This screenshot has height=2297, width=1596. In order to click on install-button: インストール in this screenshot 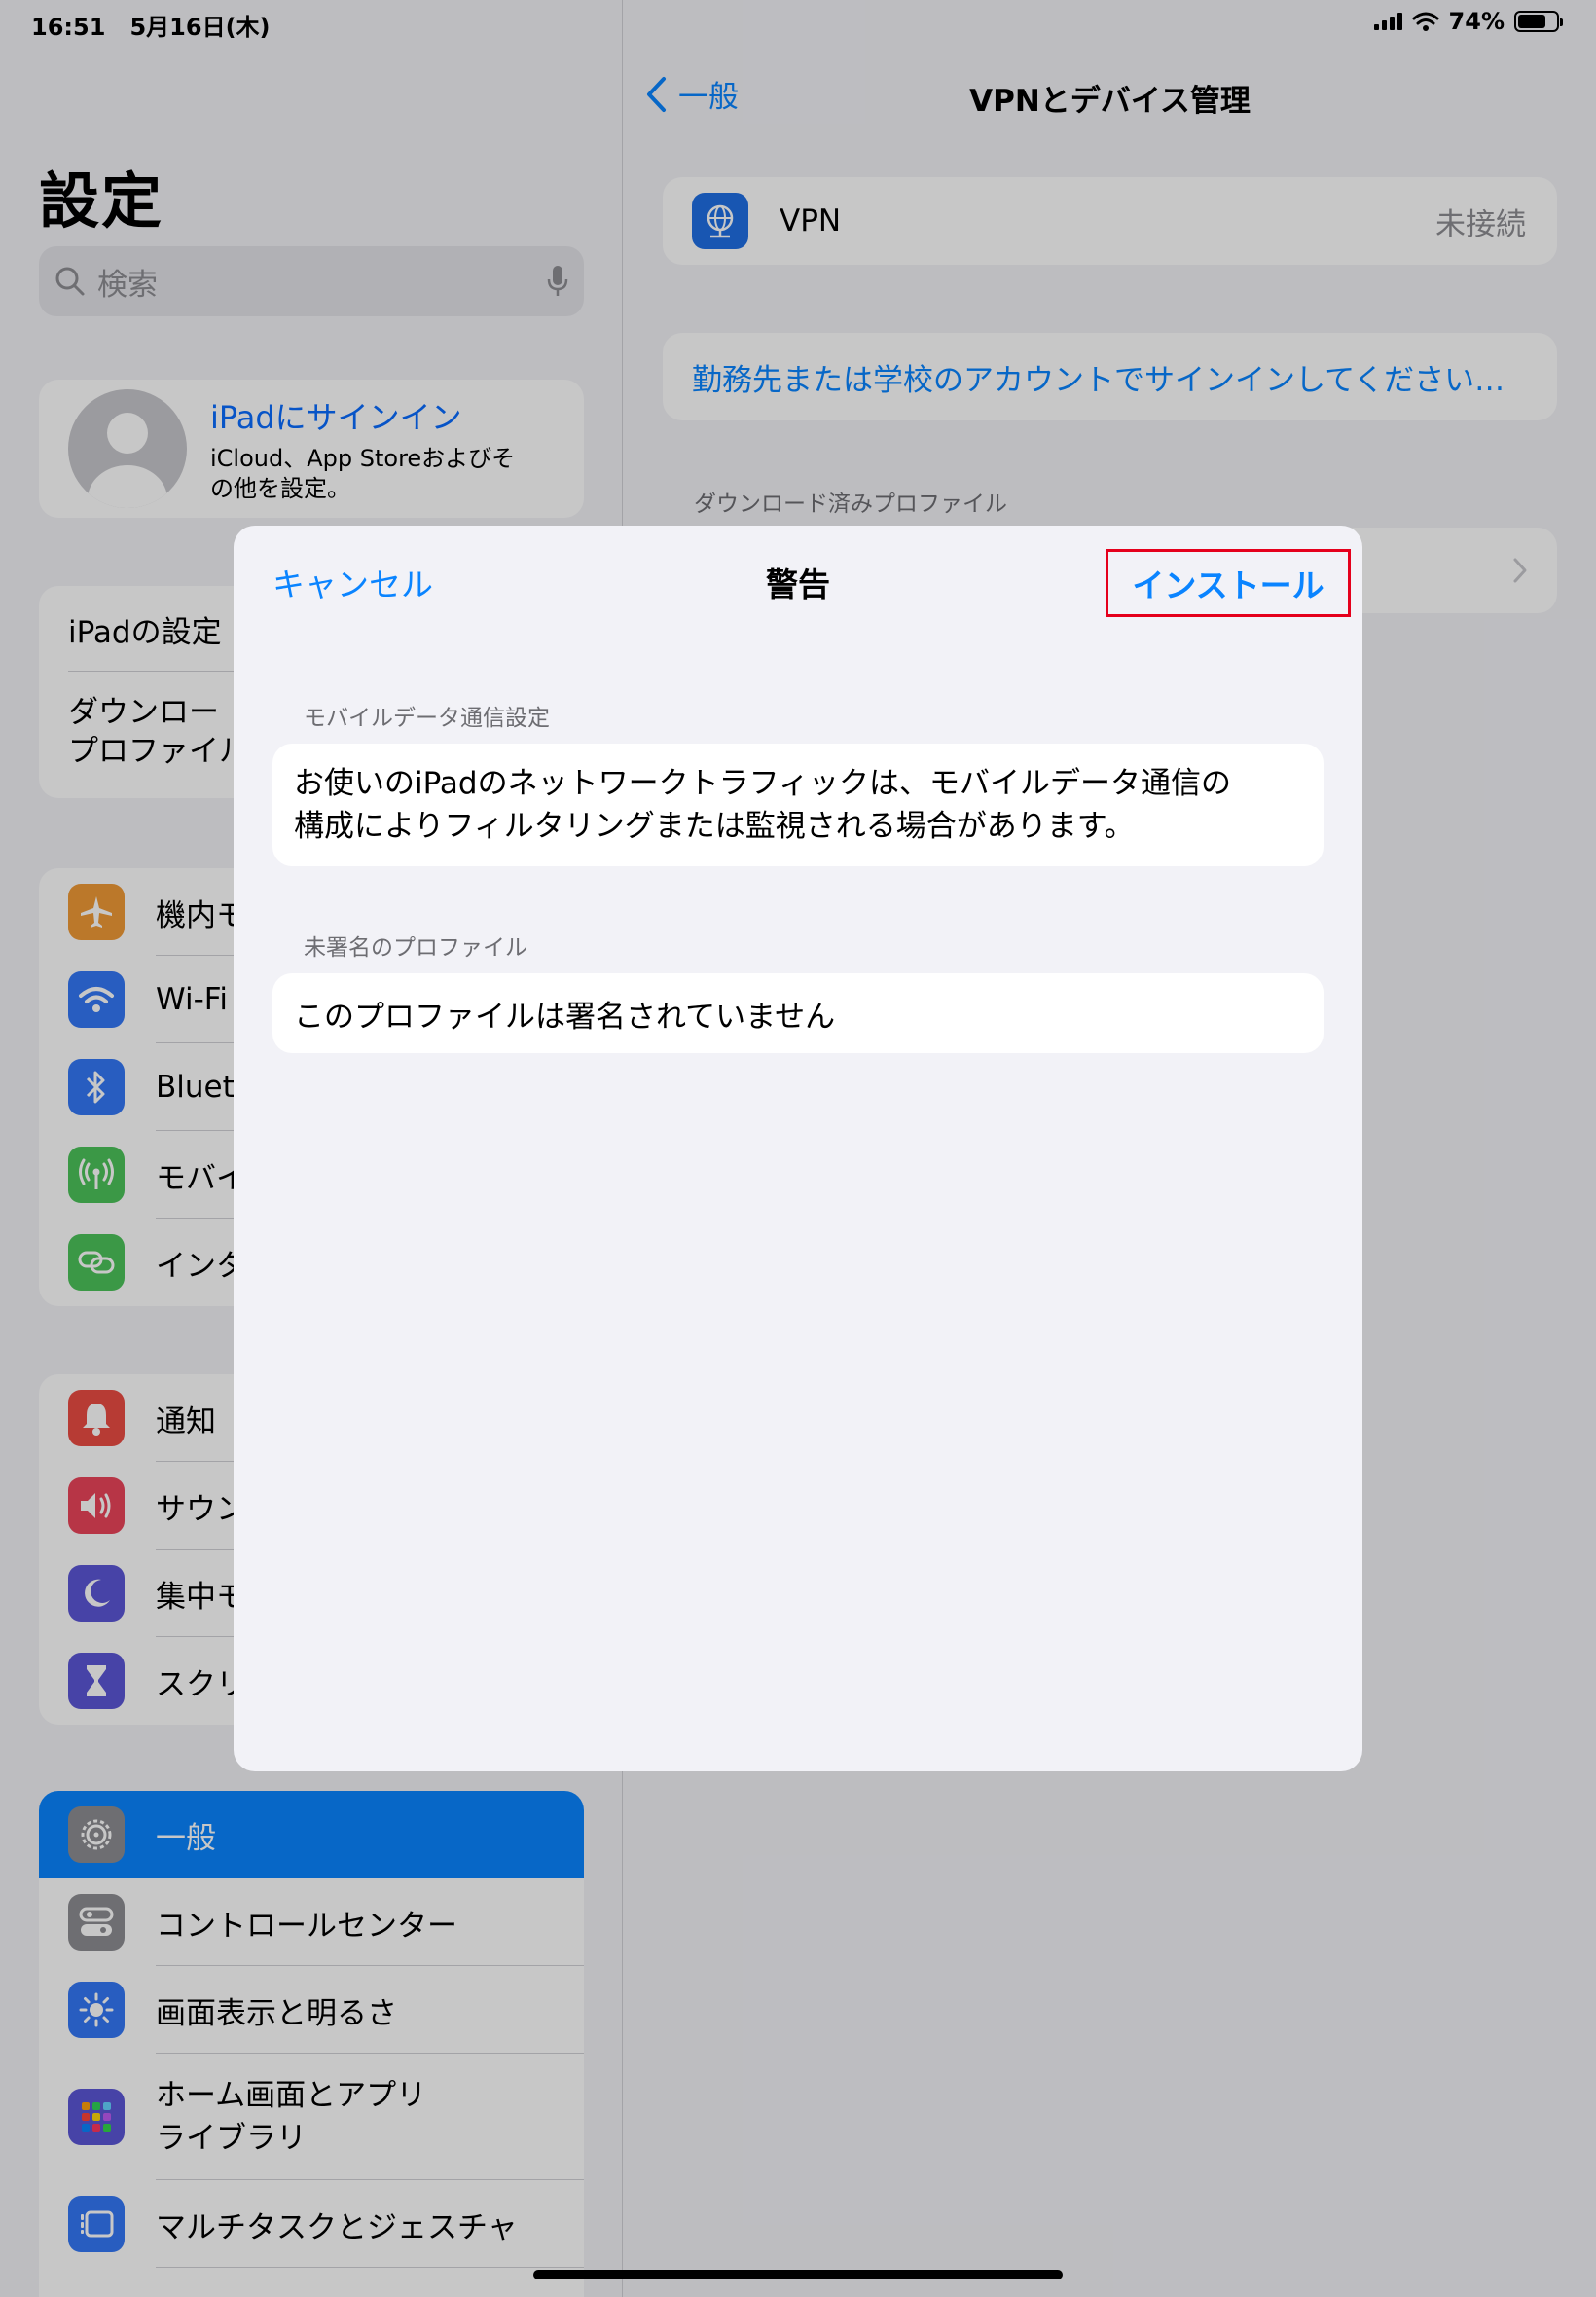, I will do `click(1228, 583)`.